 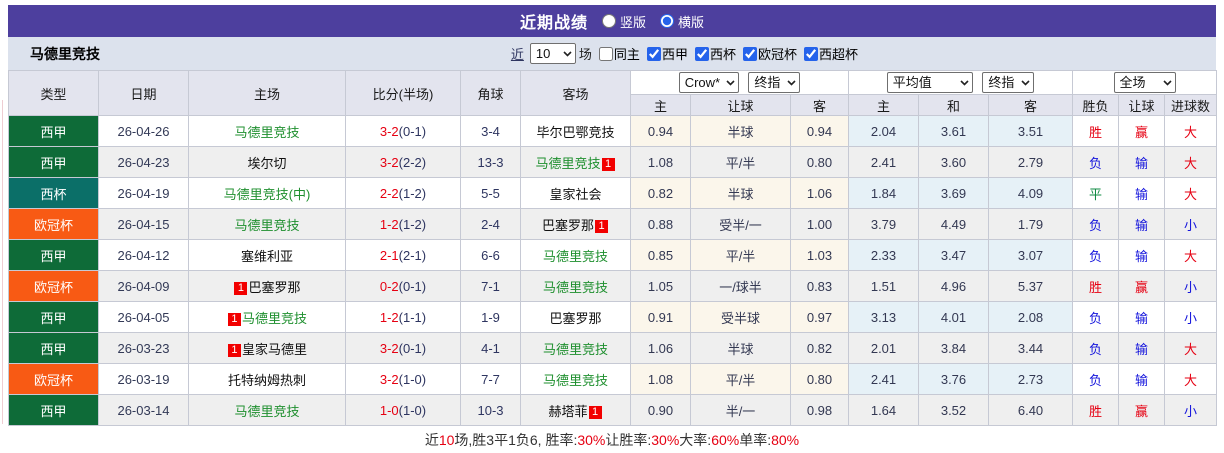 What do you see at coordinates (412, 131) in the screenshot?
I see `halftime-score: (0-1)` at bounding box center [412, 131].